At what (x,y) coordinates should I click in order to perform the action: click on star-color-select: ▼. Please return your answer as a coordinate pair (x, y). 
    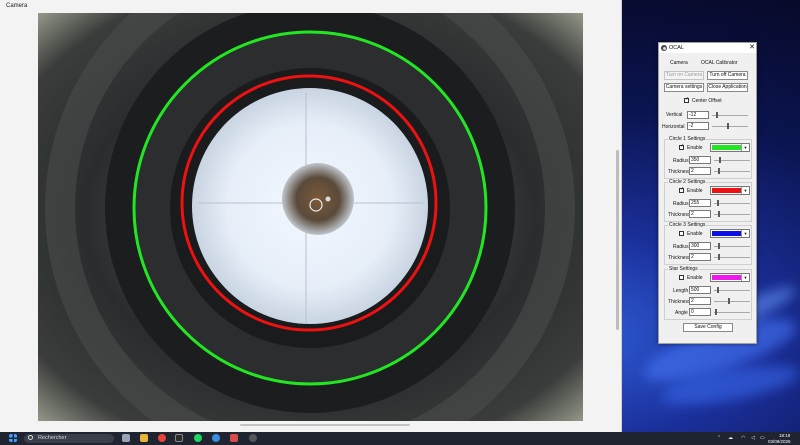
    Looking at the image, I should click on (730, 277).